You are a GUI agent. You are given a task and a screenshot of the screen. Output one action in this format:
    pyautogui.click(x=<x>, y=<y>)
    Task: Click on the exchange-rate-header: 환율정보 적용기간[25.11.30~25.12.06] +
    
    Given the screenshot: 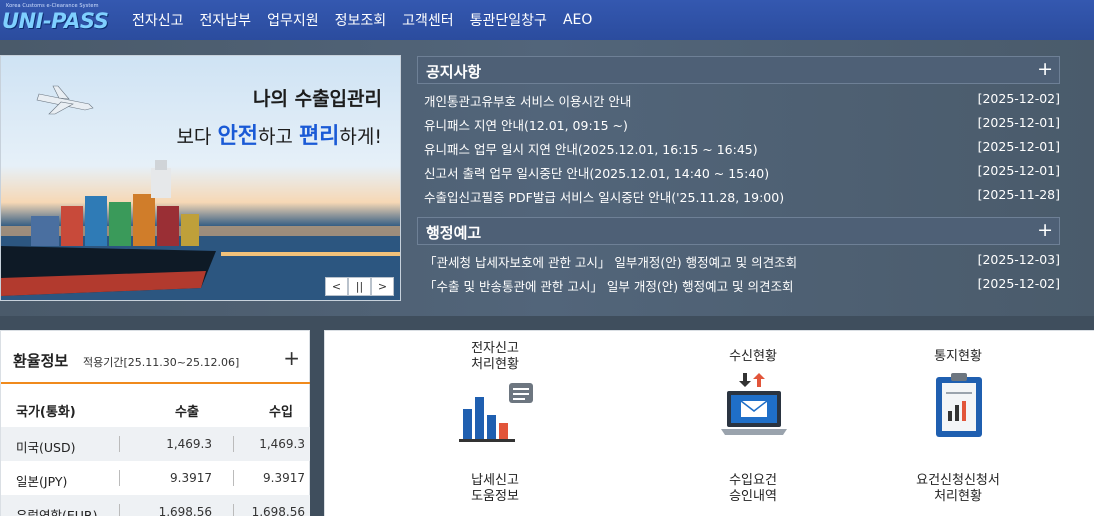 What is the action you would take?
    pyautogui.click(x=155, y=357)
    